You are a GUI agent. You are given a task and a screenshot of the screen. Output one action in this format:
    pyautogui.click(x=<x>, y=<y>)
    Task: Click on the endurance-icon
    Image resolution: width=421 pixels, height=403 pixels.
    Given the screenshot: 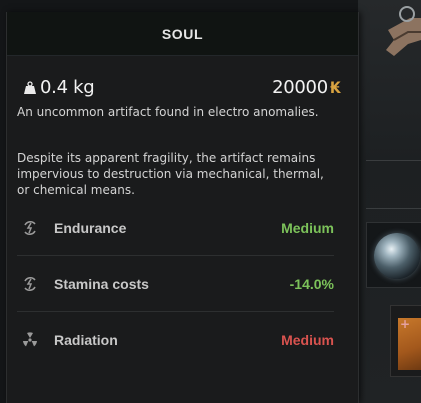 What is the action you would take?
    pyautogui.click(x=30, y=228)
    